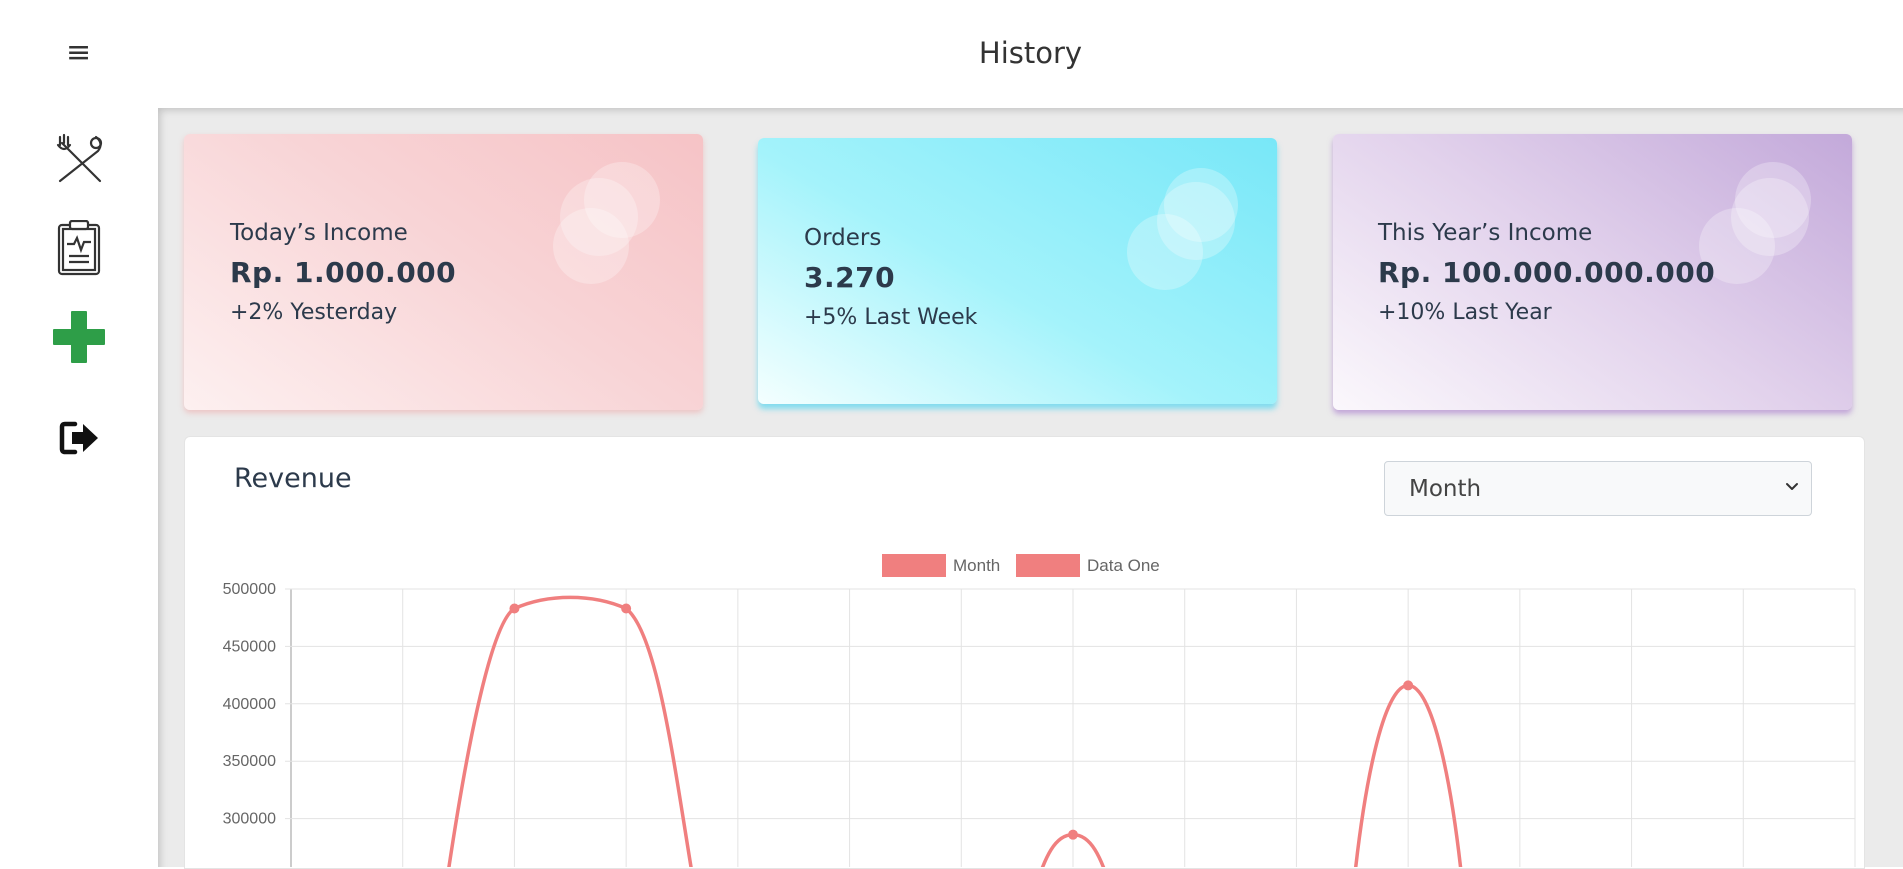 The width and height of the screenshot is (1903, 869). I want to click on menu-fork-knife-icon, so click(80, 159).